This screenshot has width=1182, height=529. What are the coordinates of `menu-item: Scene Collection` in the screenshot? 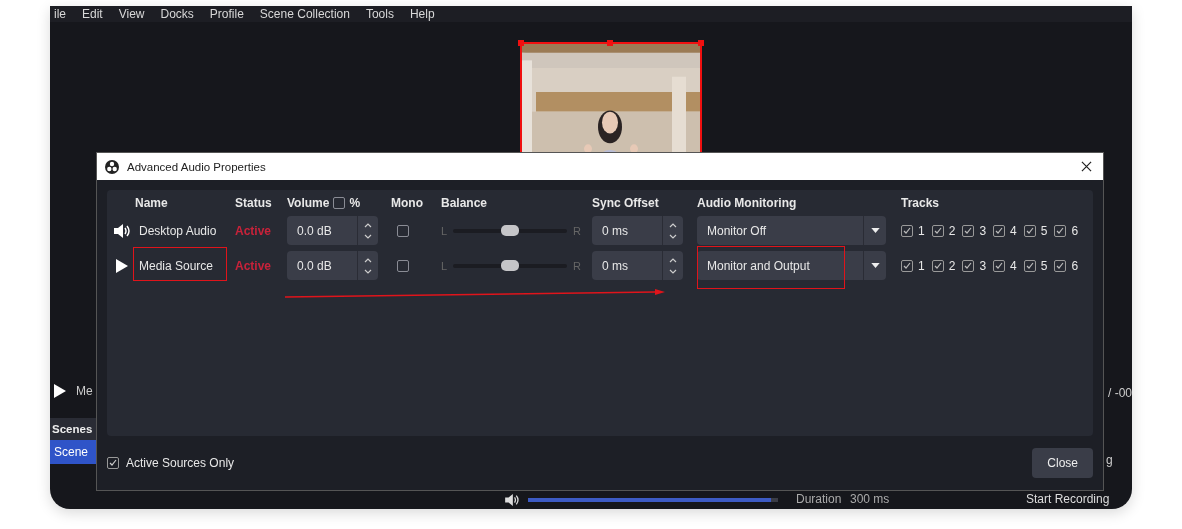 It's located at (304, 14).